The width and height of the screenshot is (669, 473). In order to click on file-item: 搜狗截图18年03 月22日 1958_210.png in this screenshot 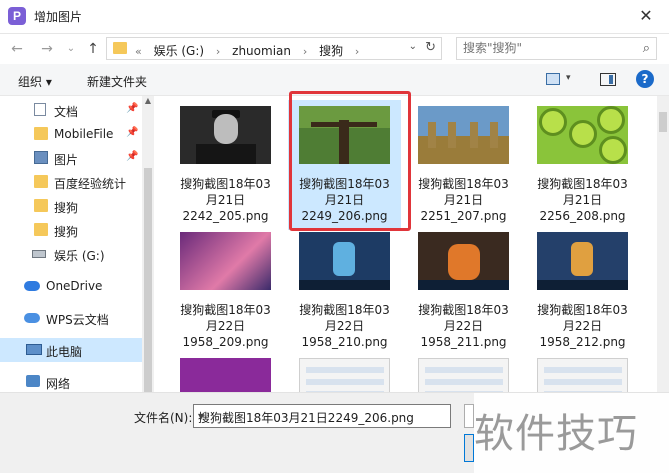, I will do `click(344, 291)`.